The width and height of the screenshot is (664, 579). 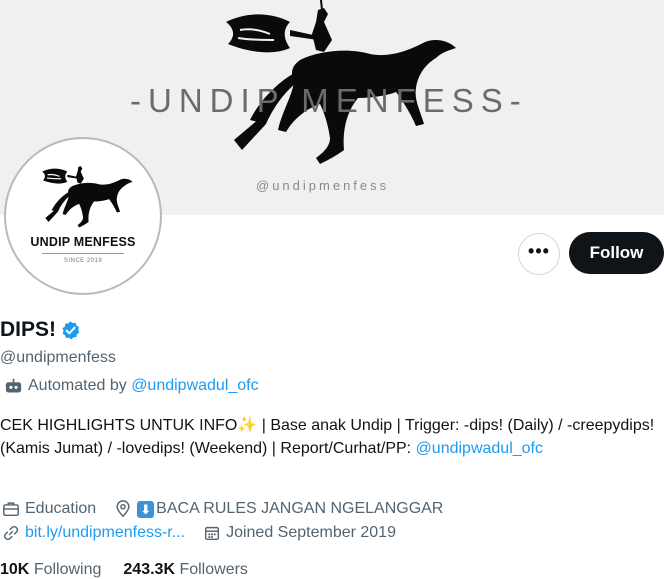 I want to click on banner-handle: @undipmenfess, so click(x=323, y=185).